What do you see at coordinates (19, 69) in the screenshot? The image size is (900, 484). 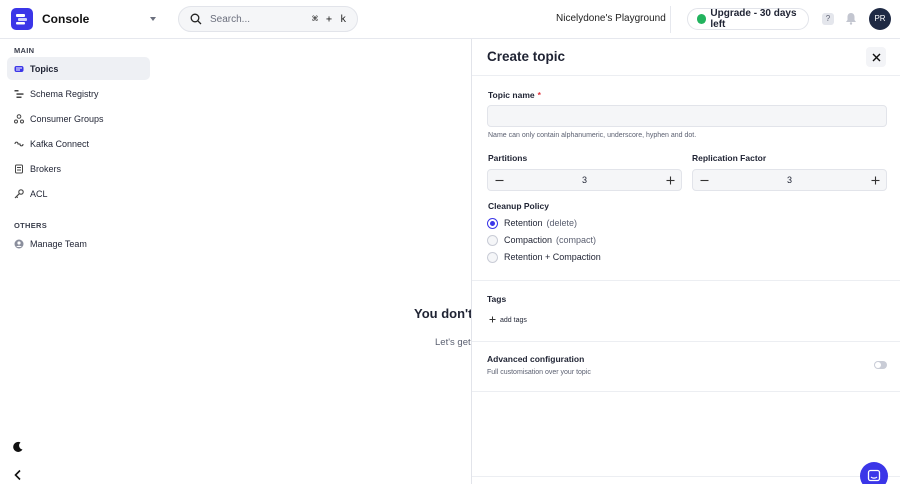 I see `topics-icon` at bounding box center [19, 69].